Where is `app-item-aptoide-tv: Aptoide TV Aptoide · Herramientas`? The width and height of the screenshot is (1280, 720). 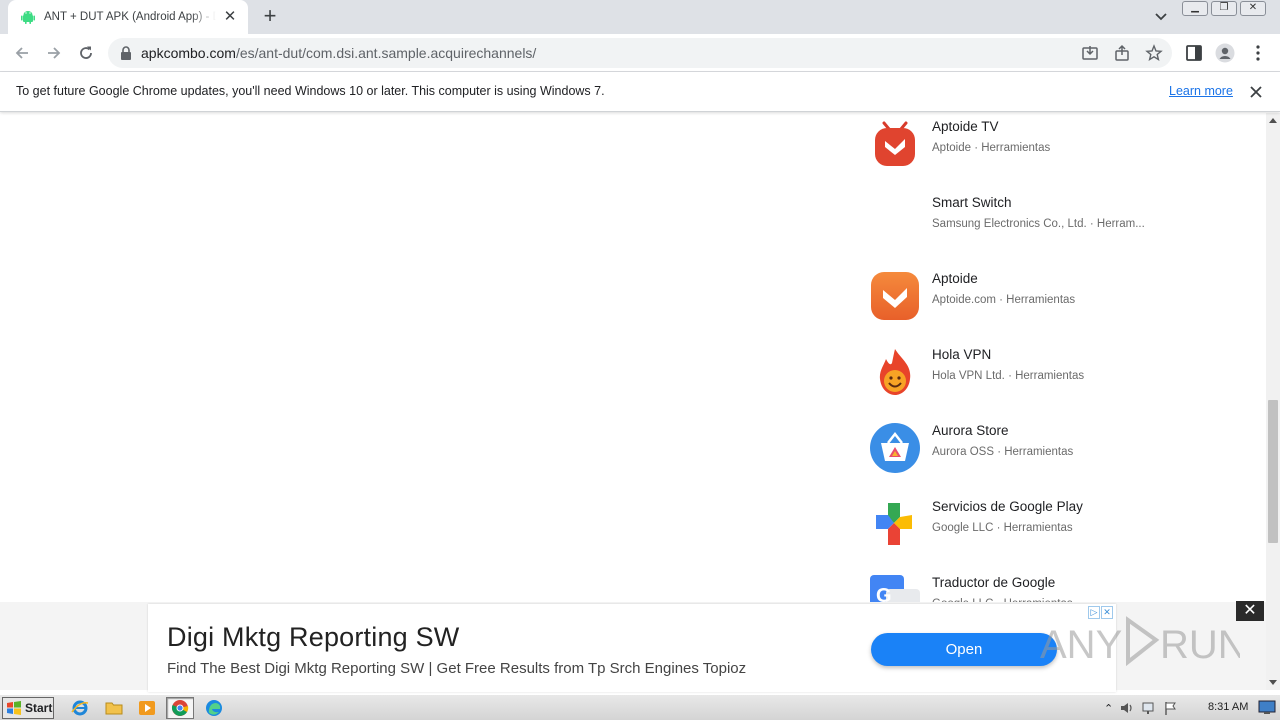
app-item-aptoide-tv: Aptoide TV Aptoide · Herramientas is located at coordinates (1018, 151).